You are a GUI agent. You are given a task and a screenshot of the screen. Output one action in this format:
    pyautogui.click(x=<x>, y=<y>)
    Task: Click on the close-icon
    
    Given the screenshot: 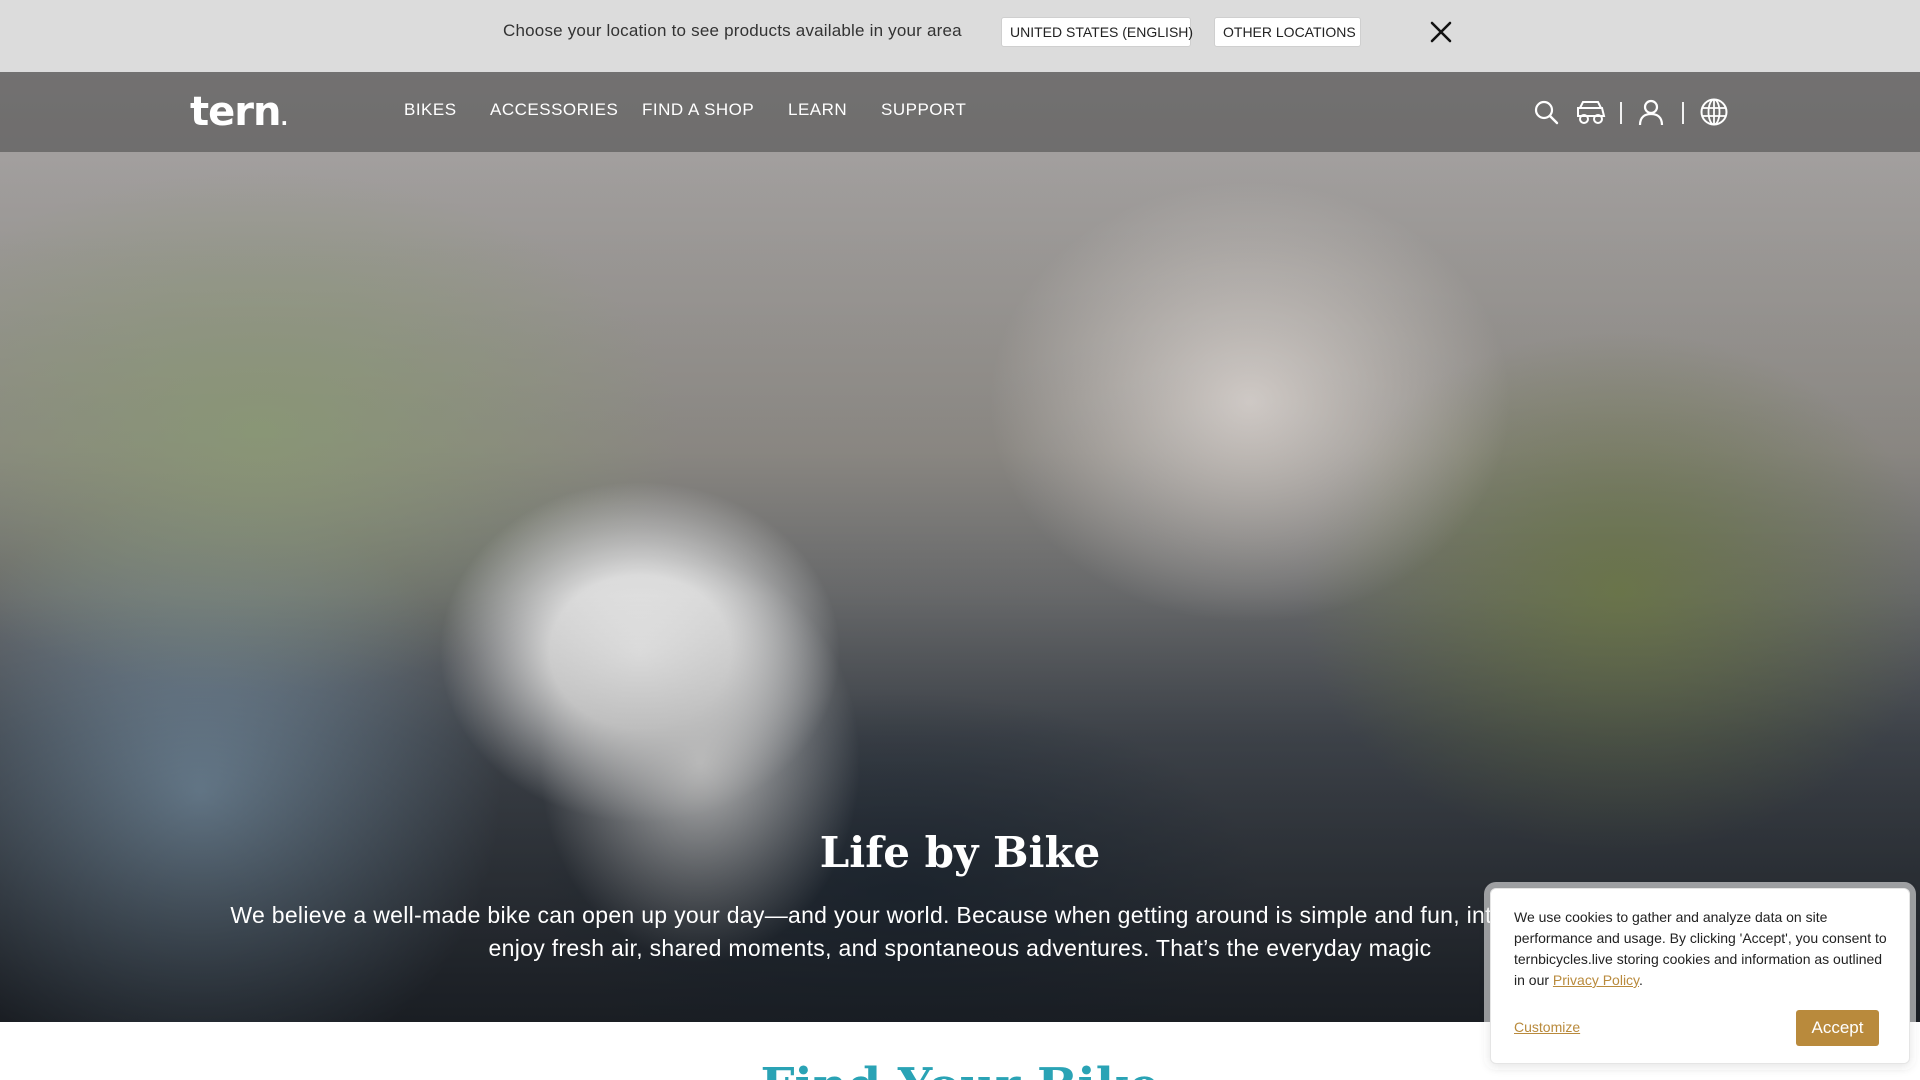 What is the action you would take?
    pyautogui.click(x=1441, y=32)
    